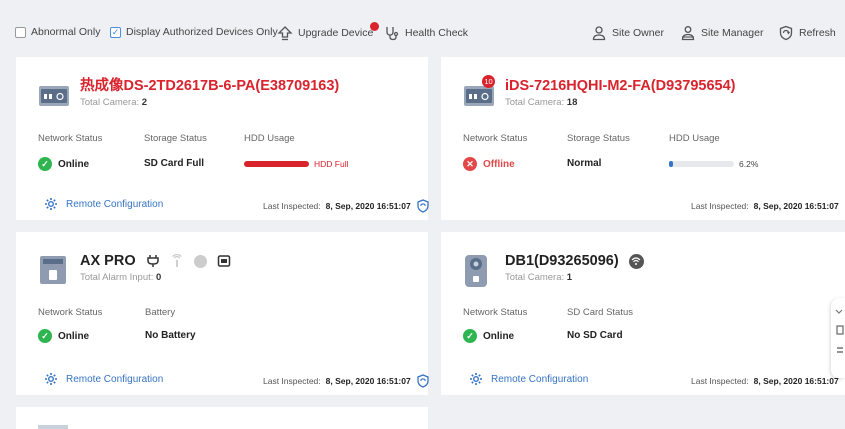 The image size is (845, 429). I want to click on manager-icon, so click(688, 33).